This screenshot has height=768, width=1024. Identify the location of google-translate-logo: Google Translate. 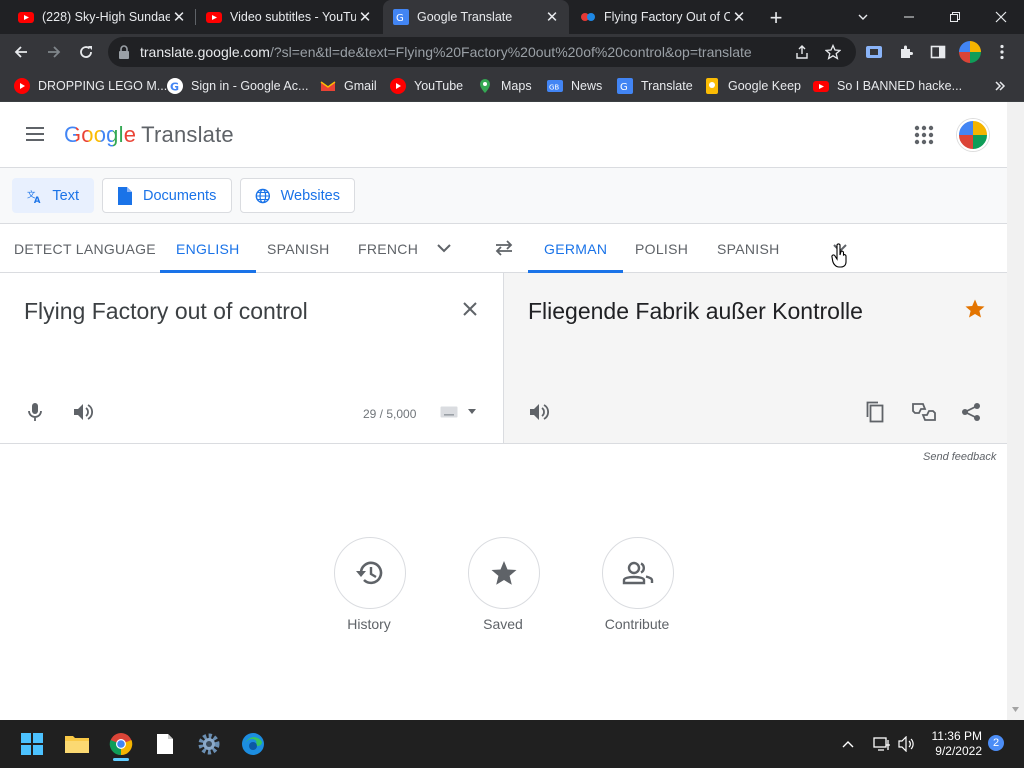
(149, 135).